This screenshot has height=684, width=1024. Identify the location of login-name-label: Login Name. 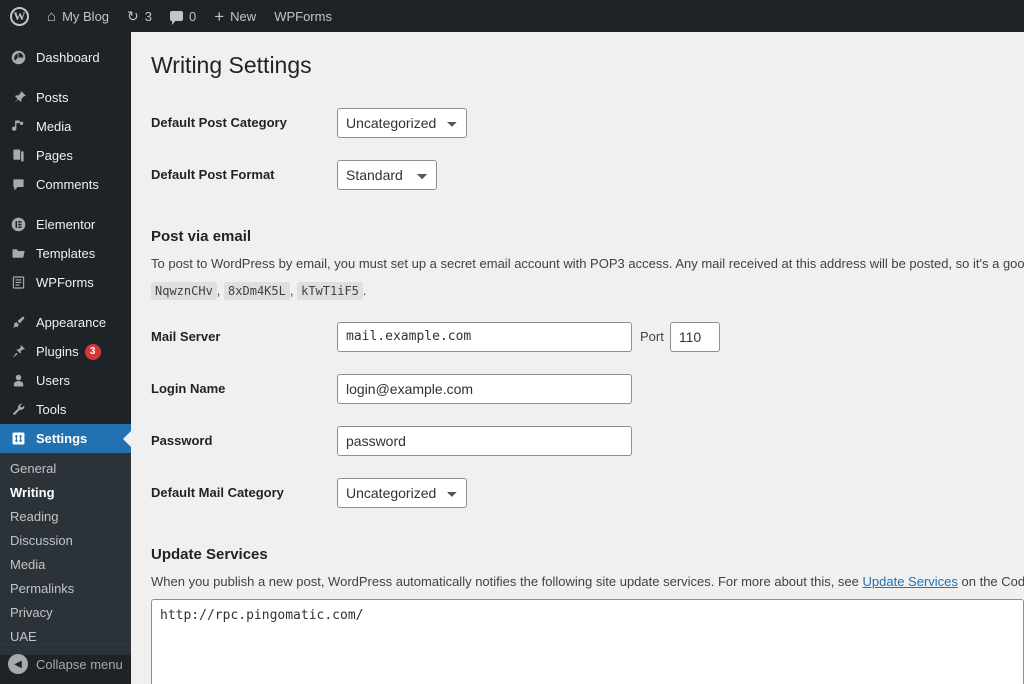
(188, 389).